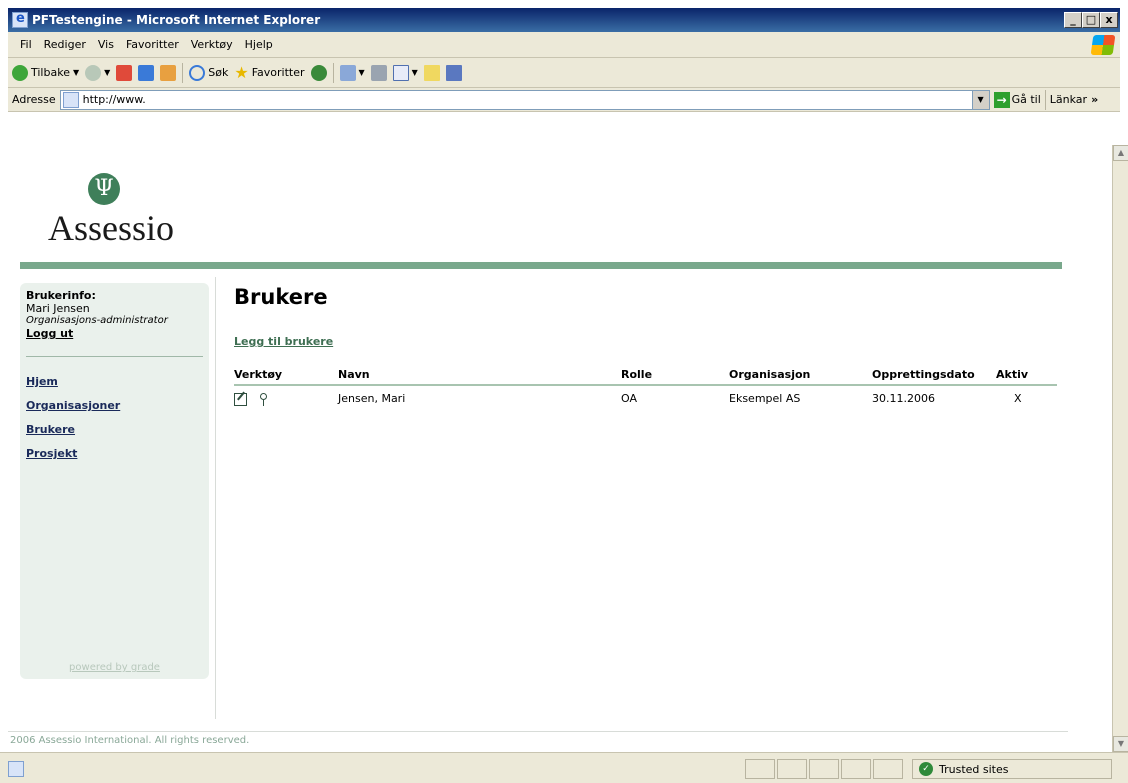 The width and height of the screenshot is (1128, 783). Describe the element at coordinates (61, 295) in the screenshot. I see `userinfo-heading: Brukerinfo:` at that location.